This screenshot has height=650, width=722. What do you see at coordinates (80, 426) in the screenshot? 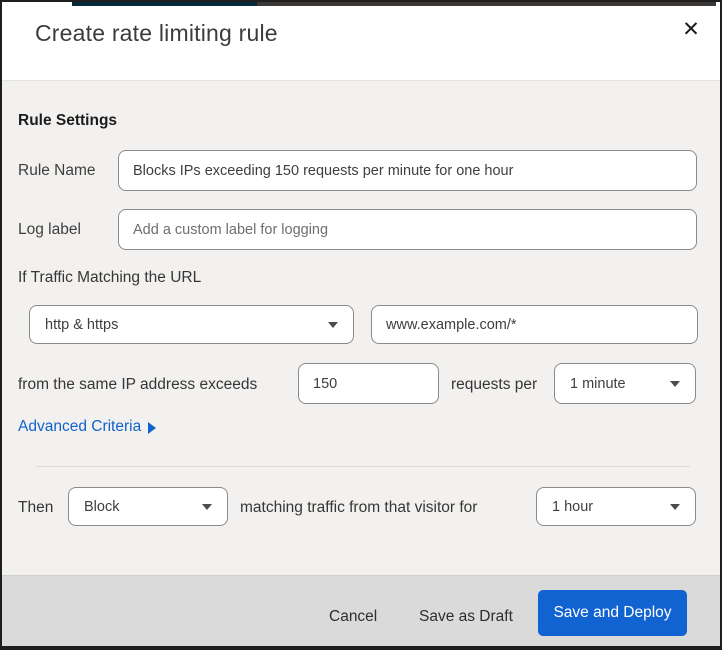
I see `advanced-criteria-label: Advanced Criteria` at bounding box center [80, 426].